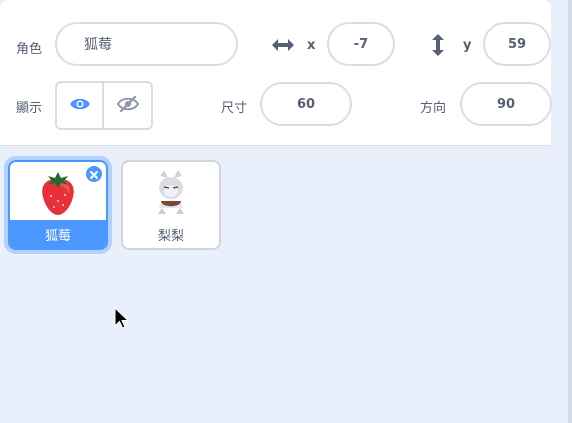 The width and height of the screenshot is (572, 423). I want to click on direction-input: 90, so click(506, 104).